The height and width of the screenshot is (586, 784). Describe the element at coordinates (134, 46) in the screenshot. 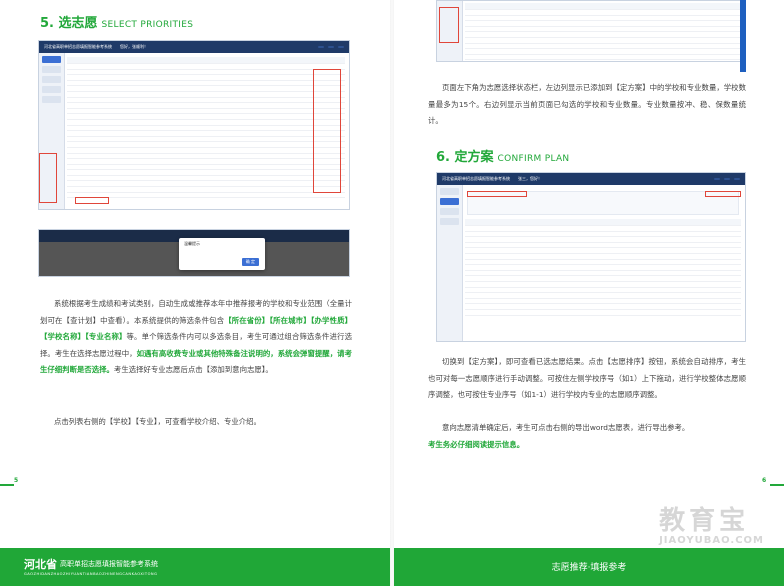

I see `app-user: 您好，张顺利！` at that location.